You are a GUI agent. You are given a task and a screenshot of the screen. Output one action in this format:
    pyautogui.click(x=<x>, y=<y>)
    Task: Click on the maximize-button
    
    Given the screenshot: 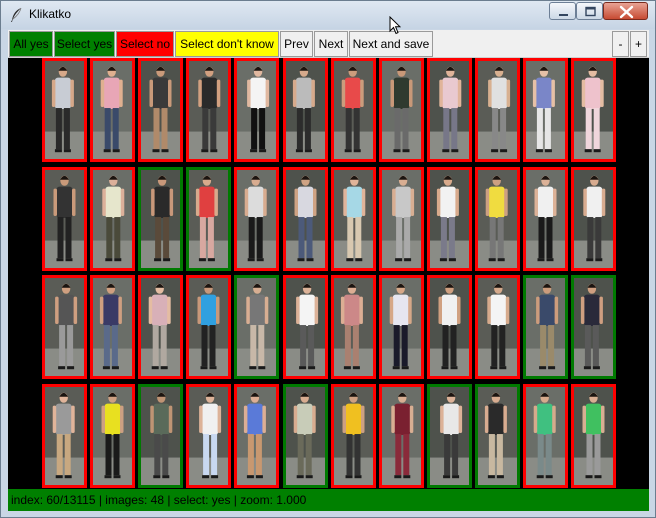 What is the action you would take?
    pyautogui.click(x=589, y=11)
    